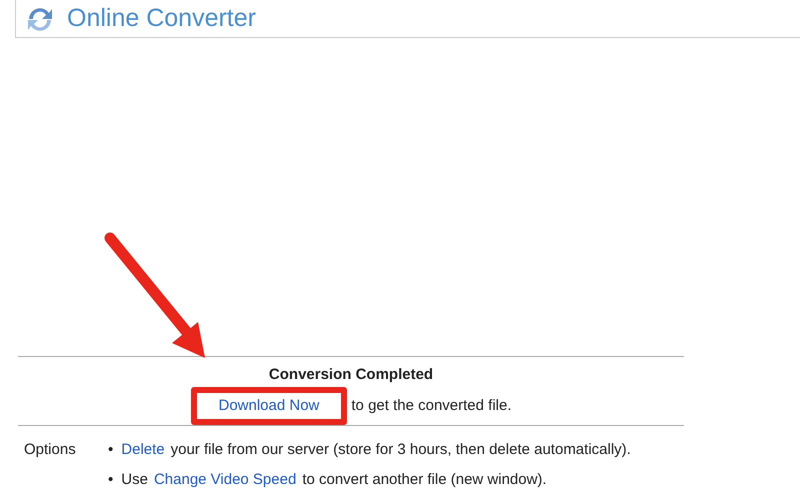 The height and width of the screenshot is (490, 800). I want to click on site-title: Online Converter, so click(161, 18).